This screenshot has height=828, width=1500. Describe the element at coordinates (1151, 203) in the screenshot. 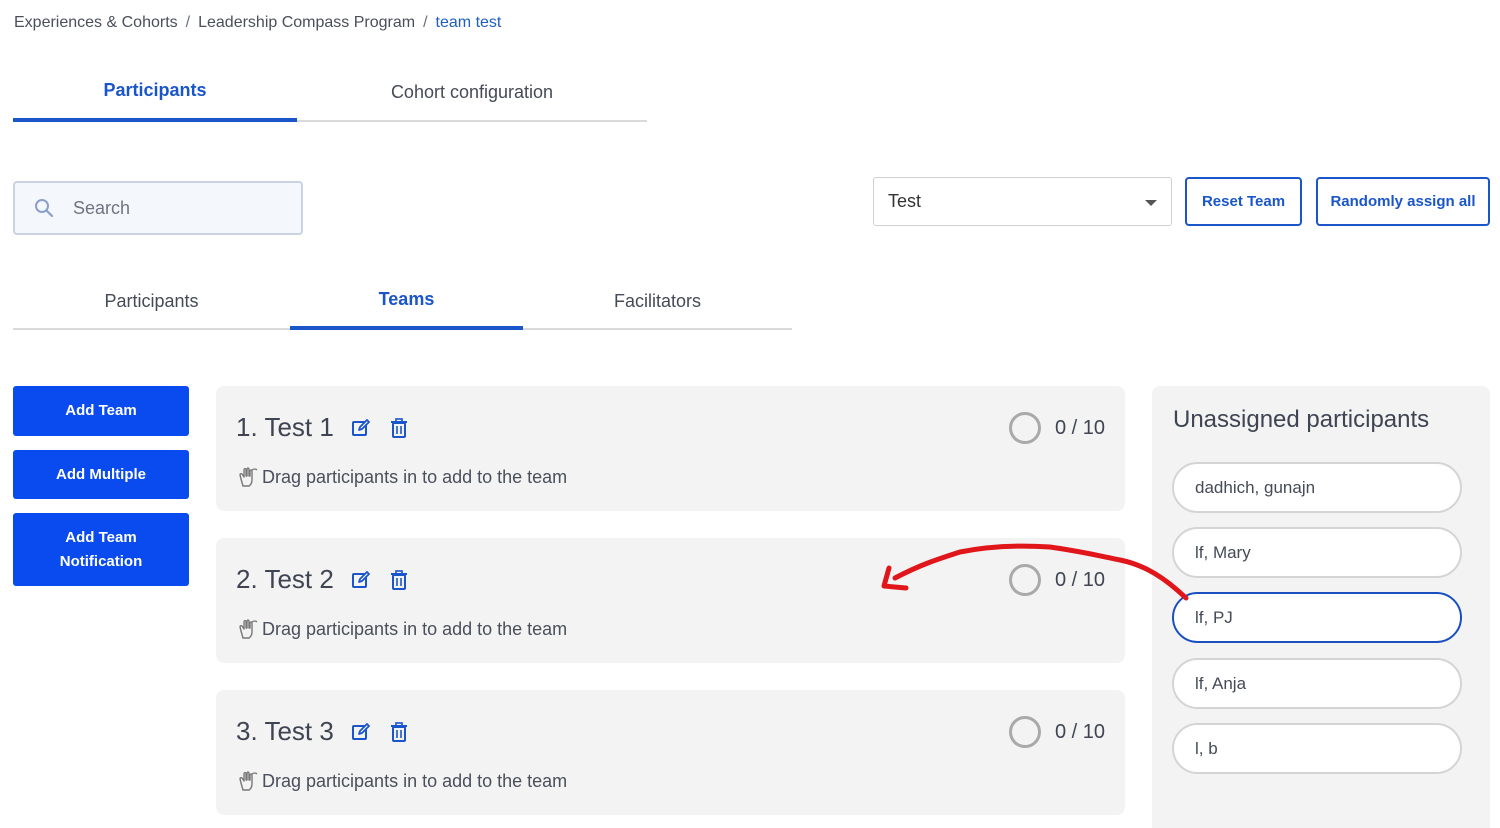

I see `chevron-down-icon` at that location.